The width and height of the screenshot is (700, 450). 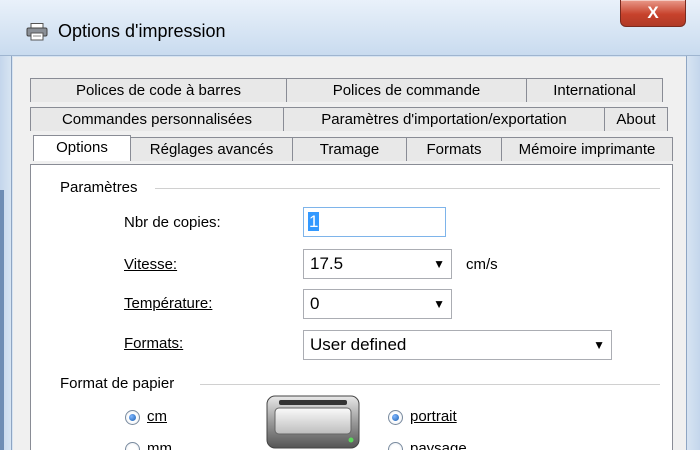 I want to click on tab-label: Mémoire imprimante, so click(x=587, y=149).